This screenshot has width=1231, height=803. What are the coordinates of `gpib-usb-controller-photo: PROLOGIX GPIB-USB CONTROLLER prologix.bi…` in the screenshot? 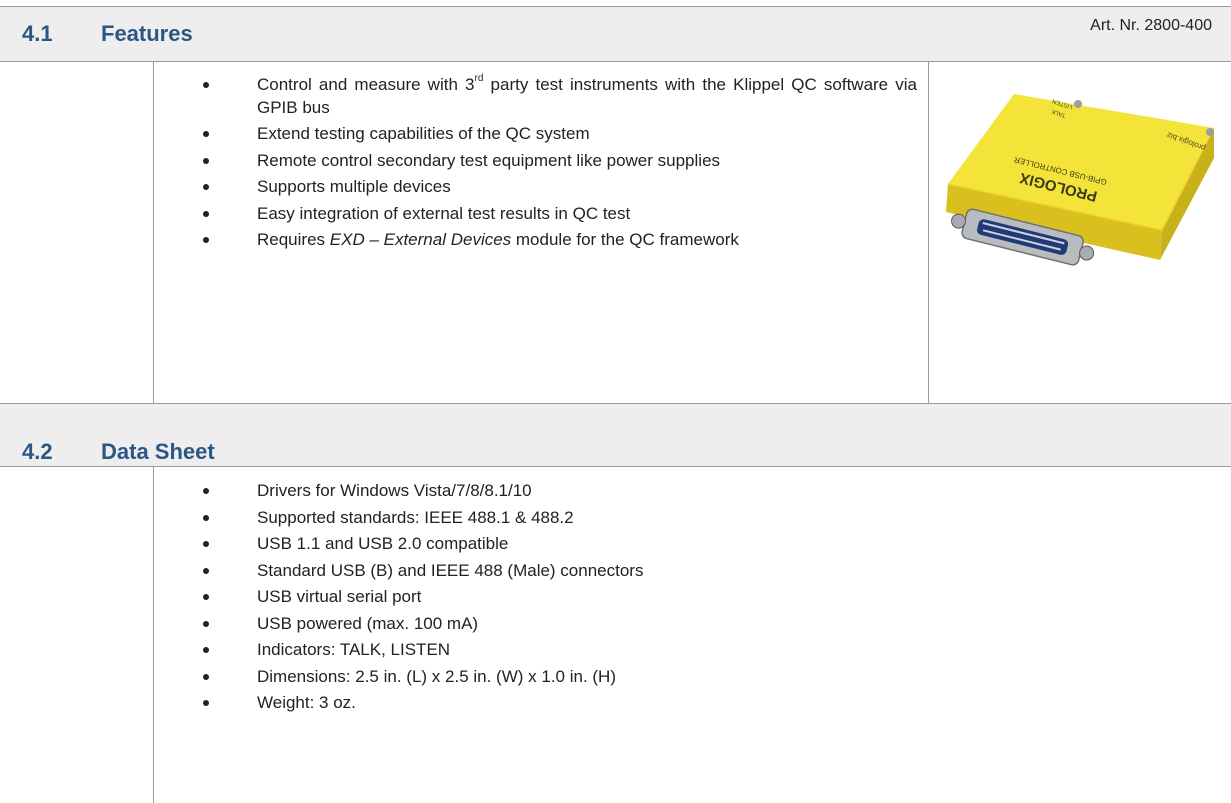 It's located at (1080, 180).